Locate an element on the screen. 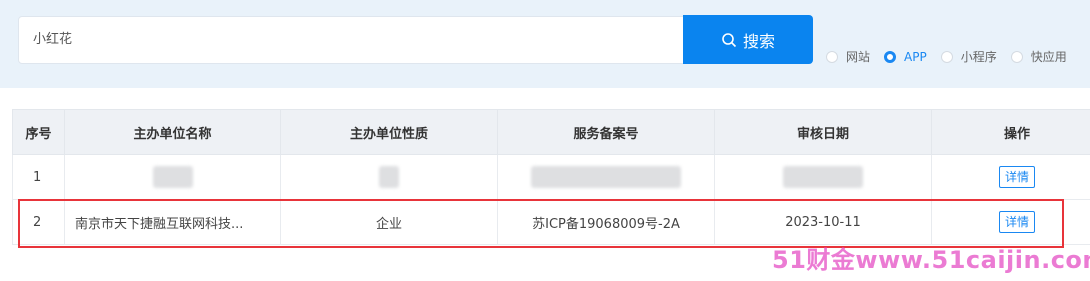 This screenshot has height=281, width=1090. header-record-number: 服务备案号 is located at coordinates (606, 132).